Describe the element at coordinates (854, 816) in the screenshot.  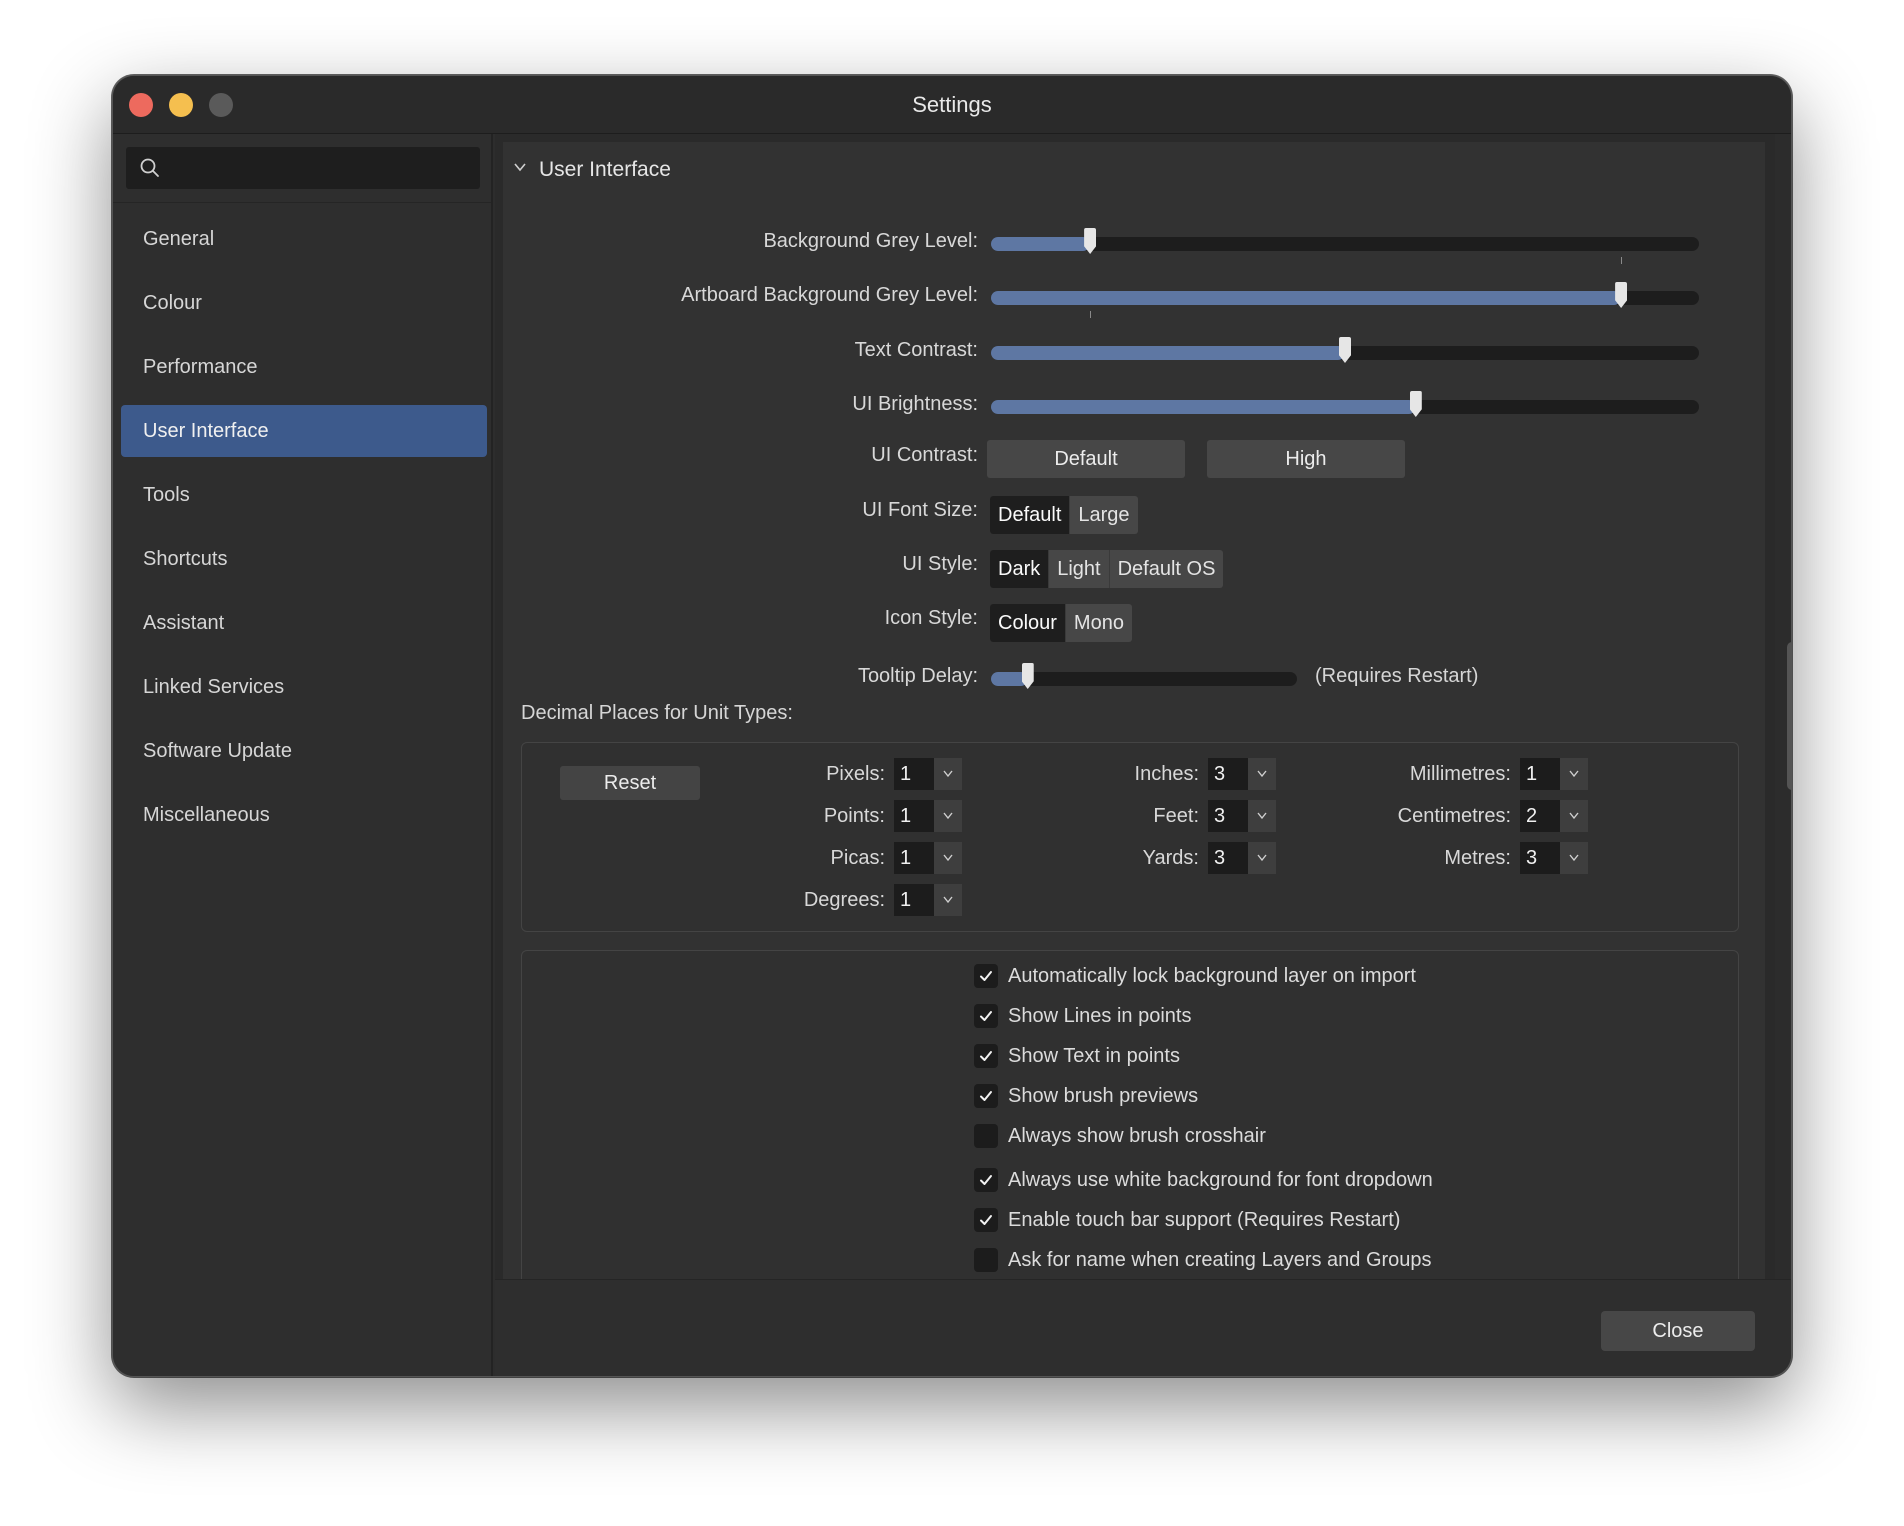
I see `points-label: Points:` at that location.